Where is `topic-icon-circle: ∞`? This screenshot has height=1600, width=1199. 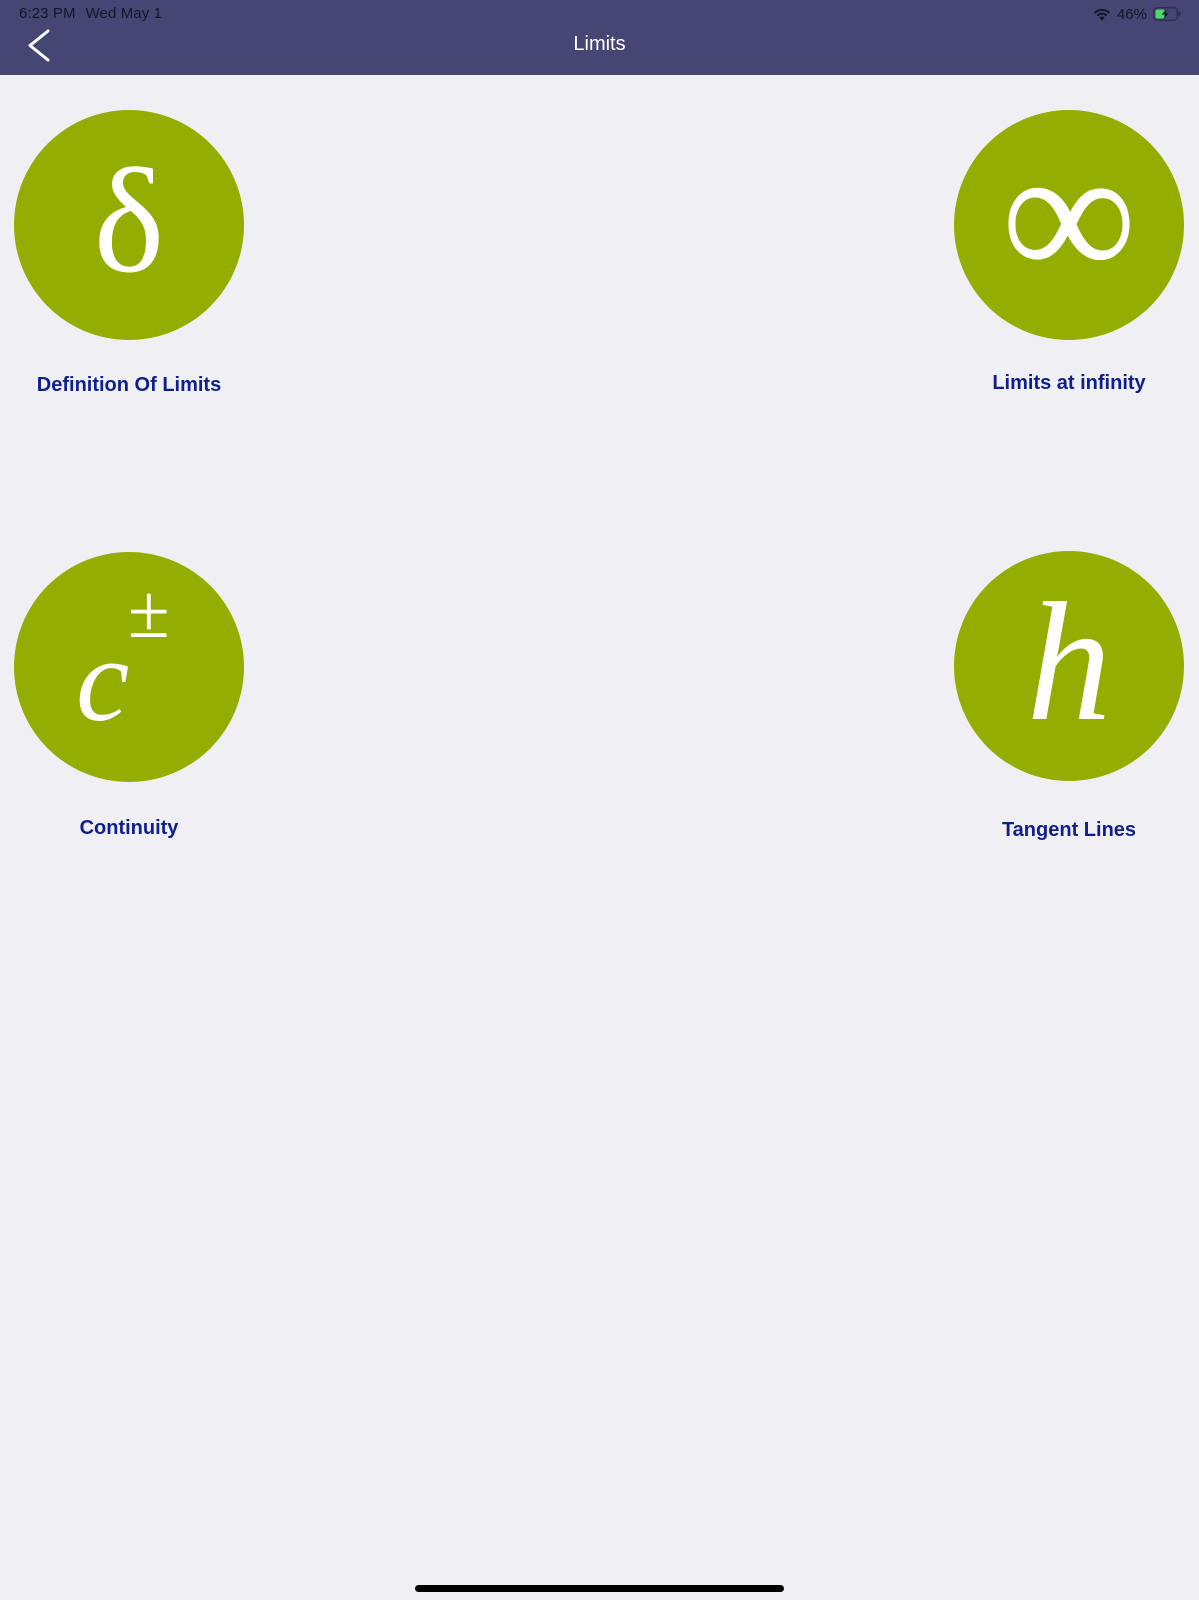 topic-icon-circle: ∞ is located at coordinates (1069, 225).